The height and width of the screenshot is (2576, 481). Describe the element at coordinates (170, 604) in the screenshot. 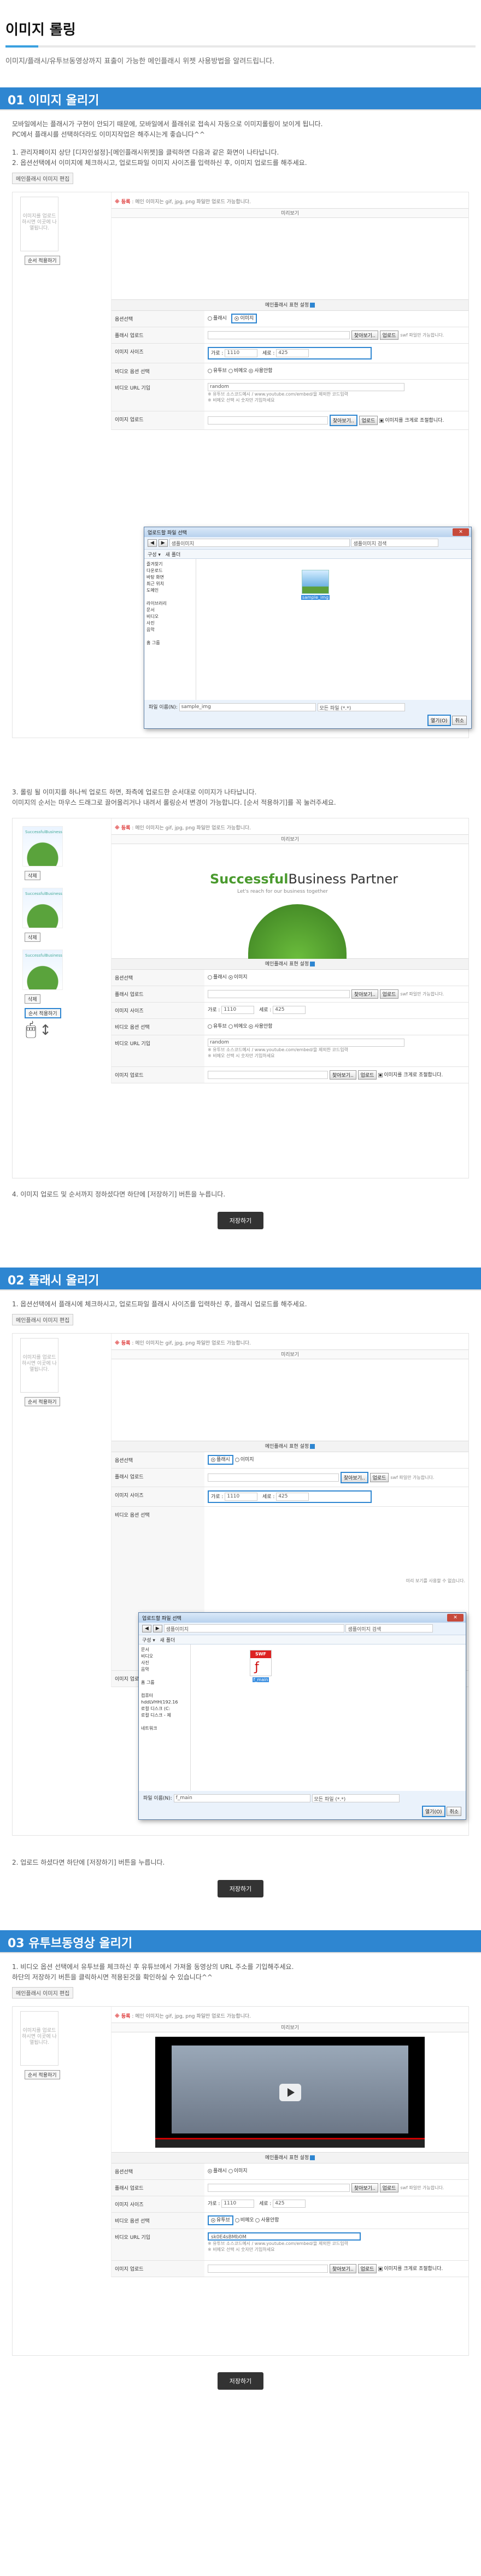

I see `sidebar-item: 라이브러리` at that location.